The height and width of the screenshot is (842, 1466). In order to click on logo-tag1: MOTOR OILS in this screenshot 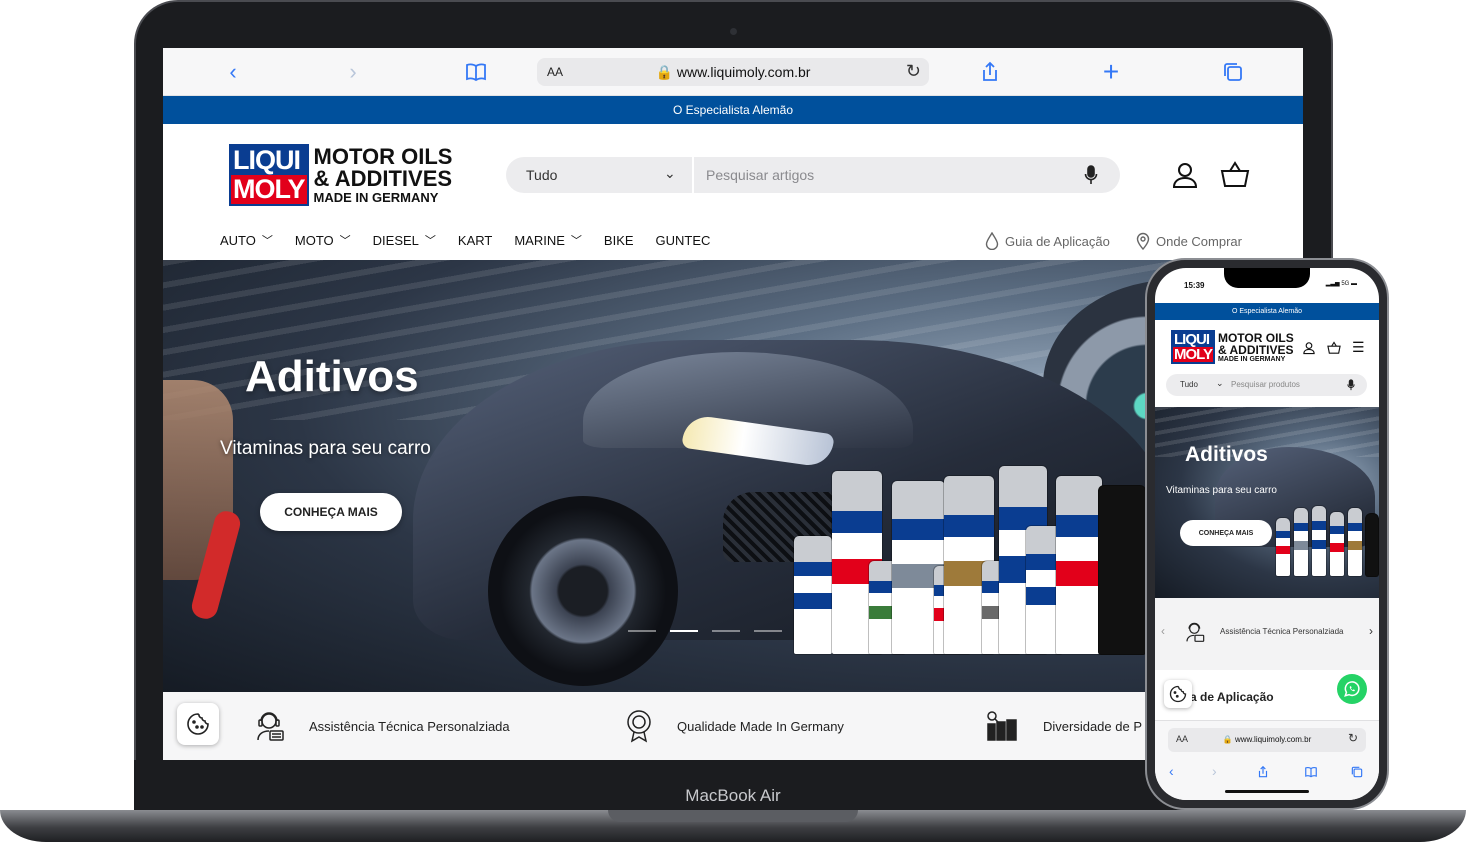, I will do `click(383, 156)`.